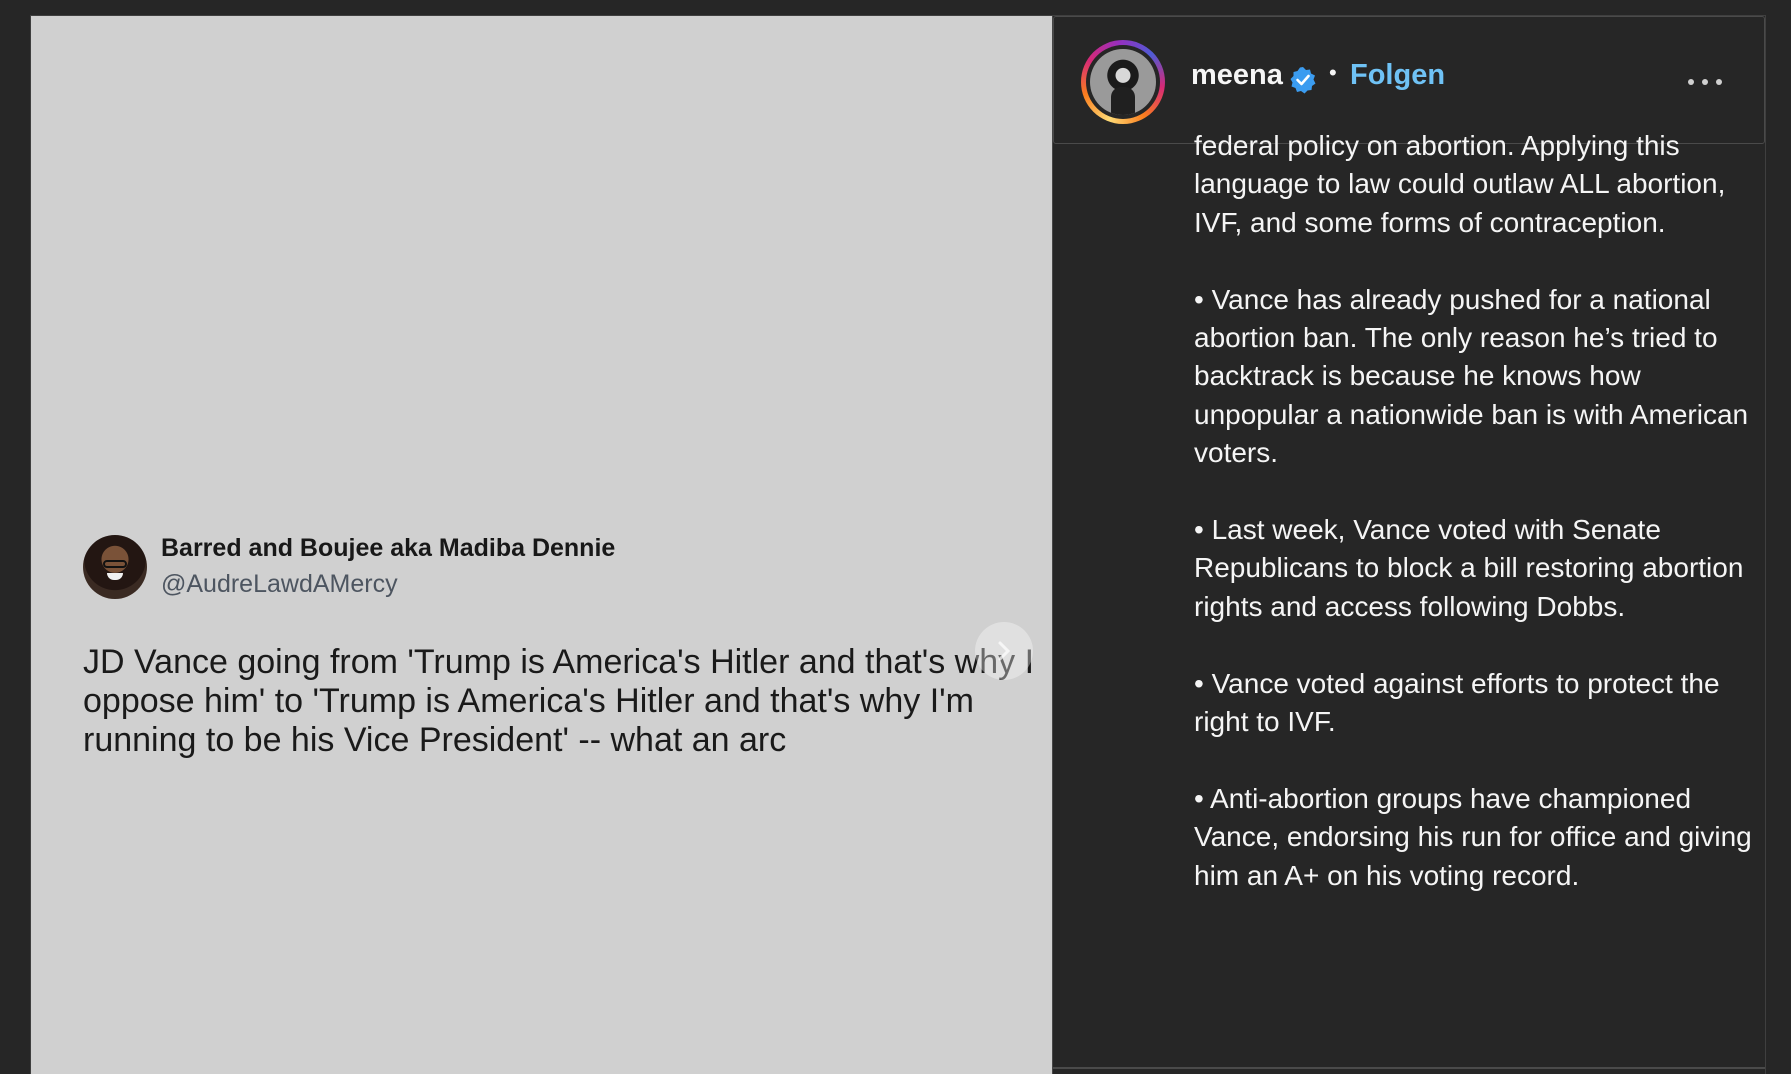  What do you see at coordinates (1397, 75) in the screenshot?
I see `follow-button: Folgen` at bounding box center [1397, 75].